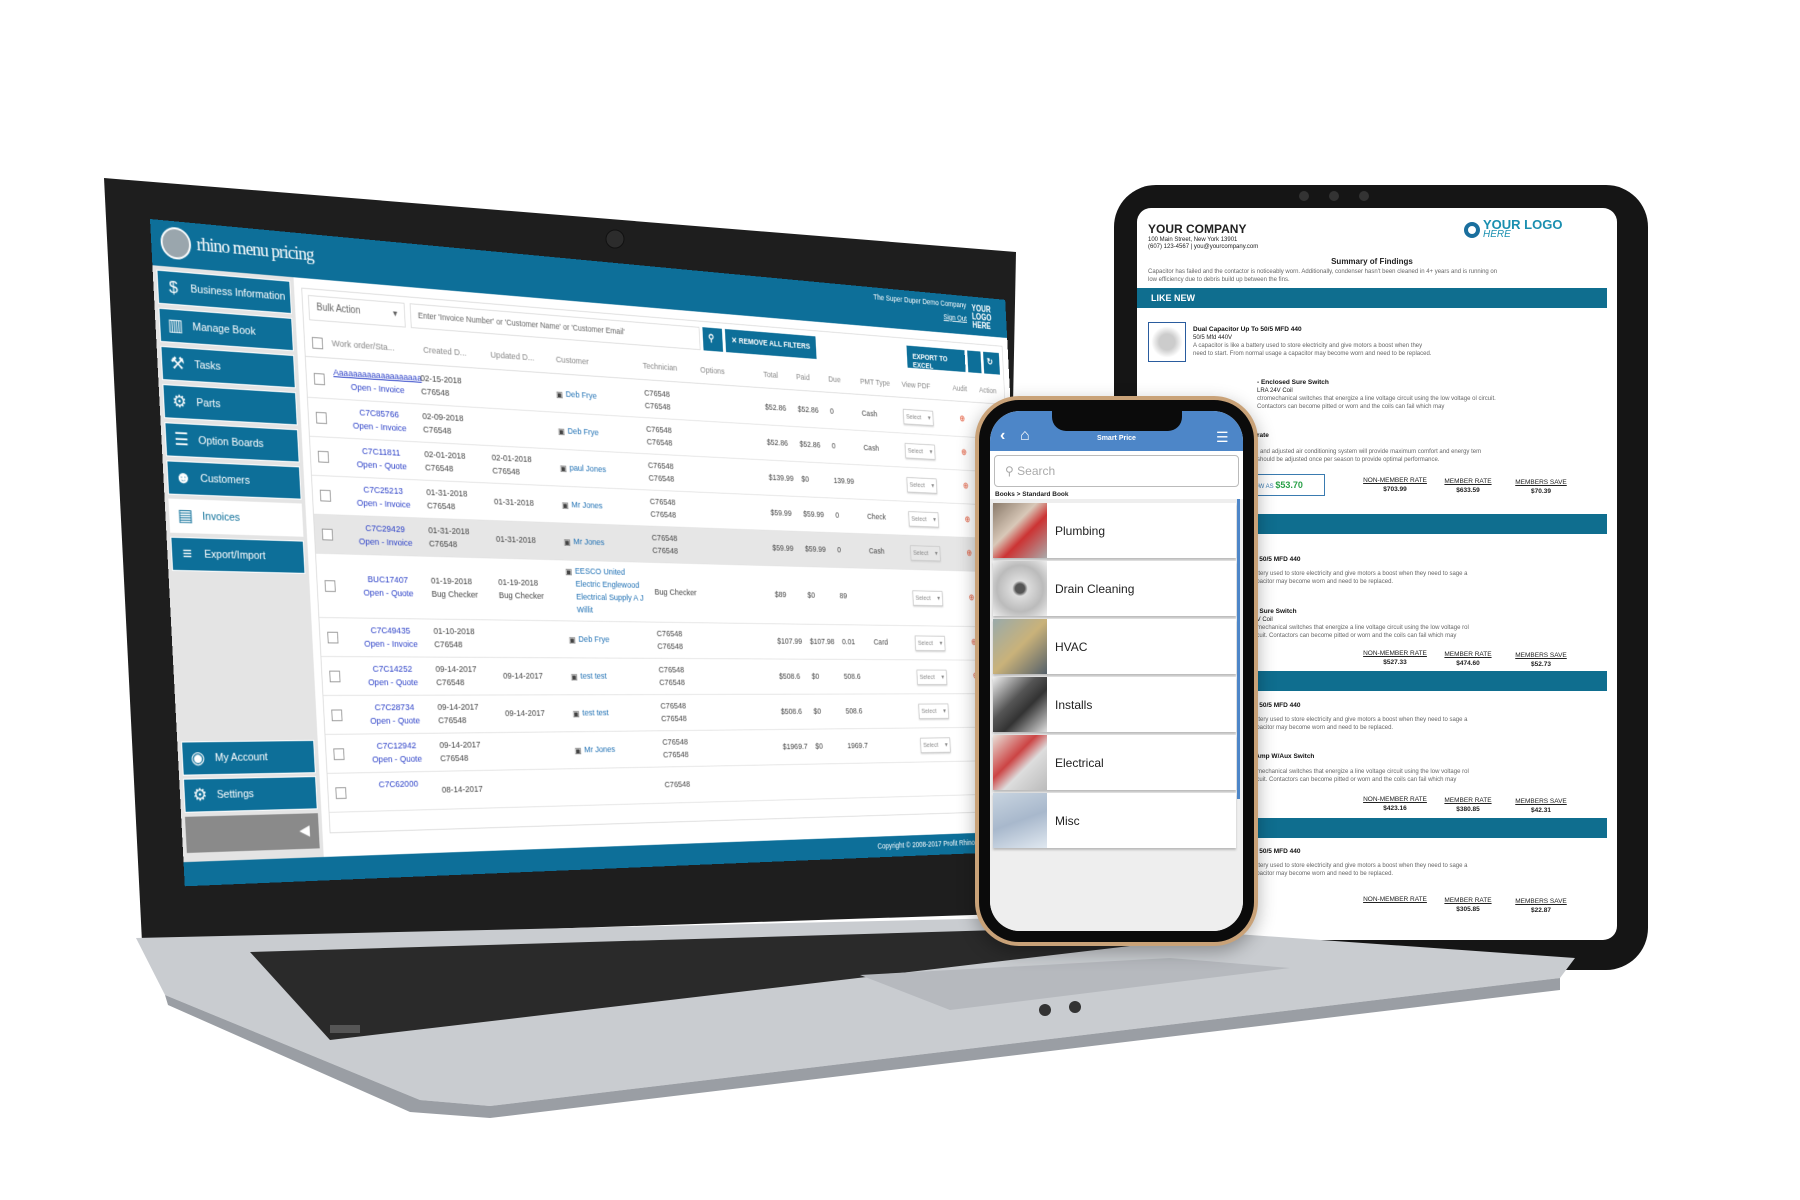 The image size is (1800, 1200). What do you see at coordinates (250, 794) in the screenshot?
I see `sidebar-item-settings: ⚙ Settings` at bounding box center [250, 794].